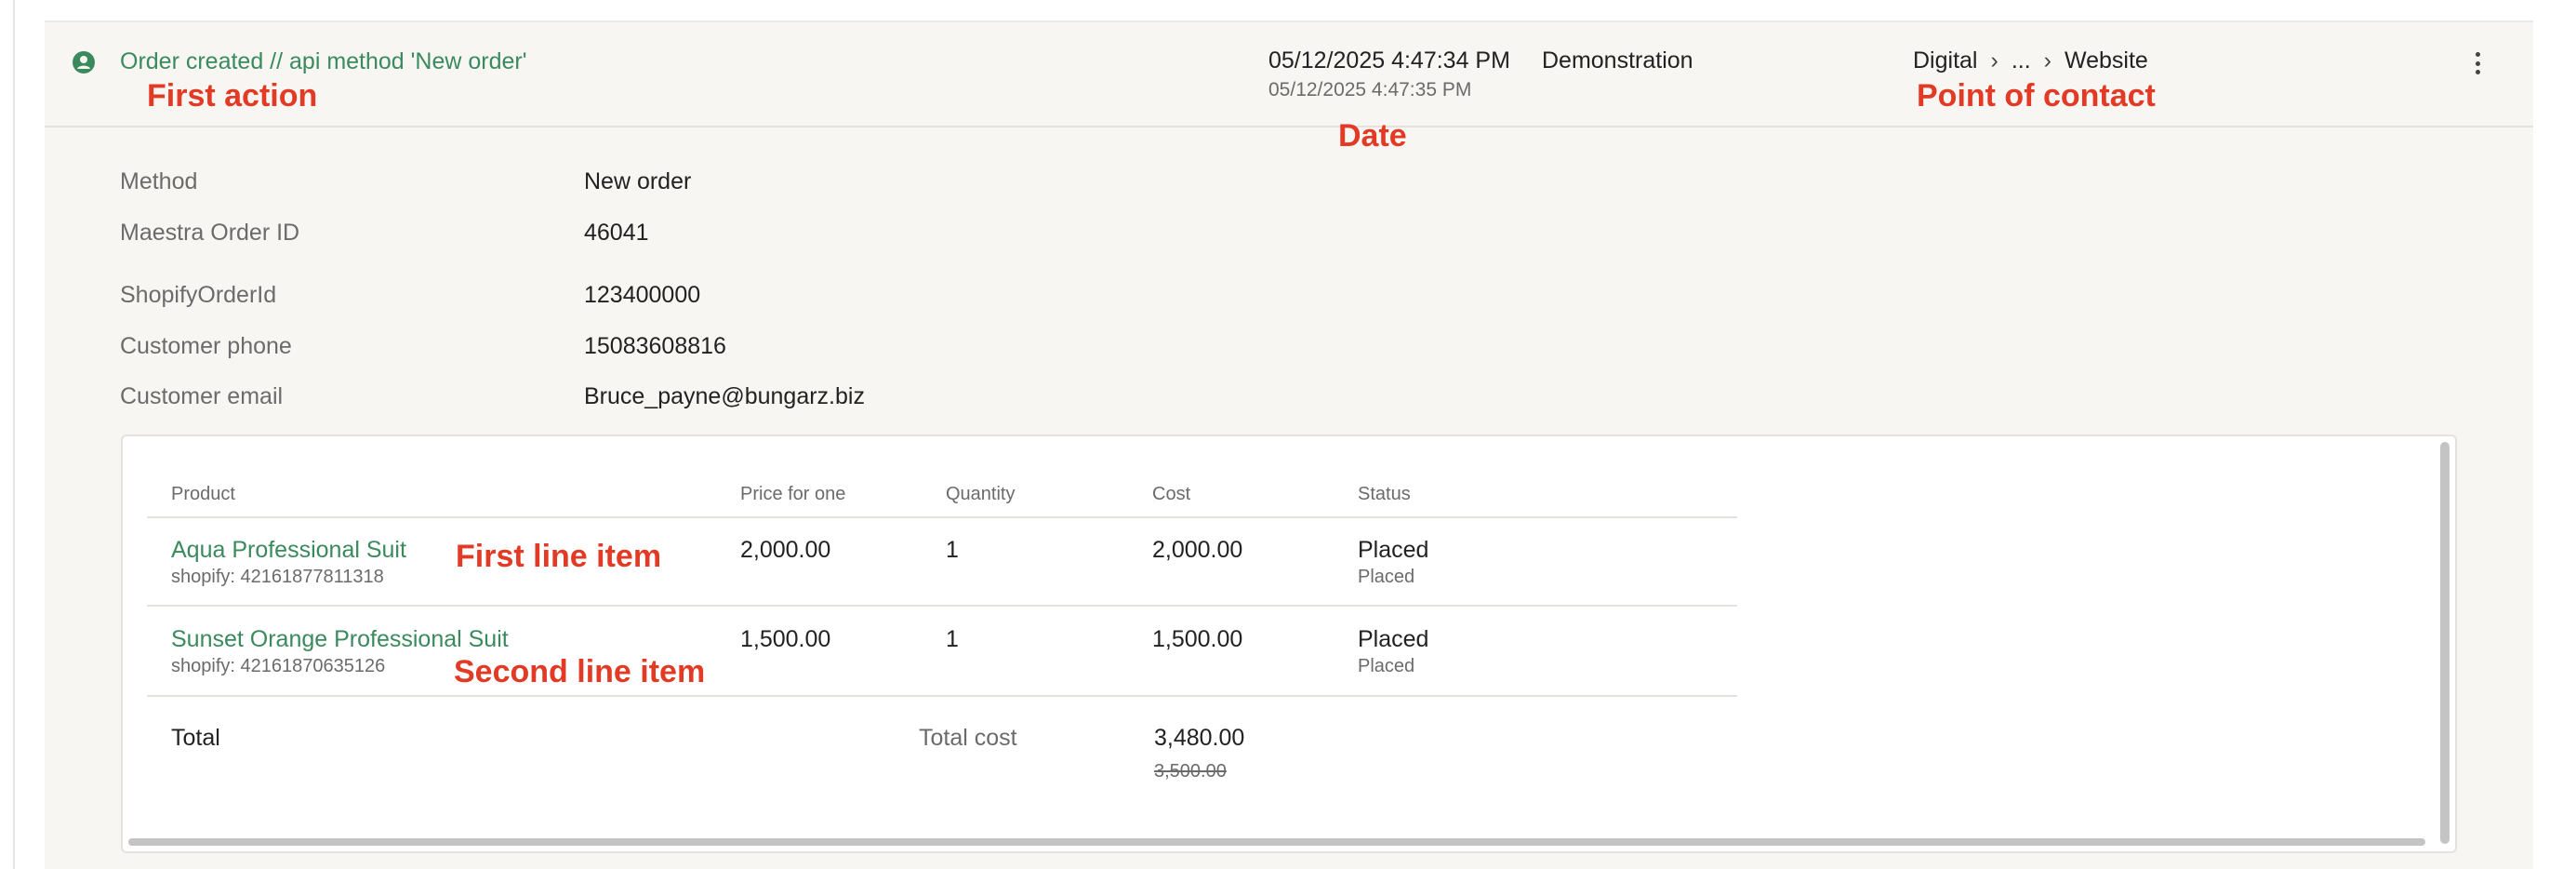  I want to click on field-label-email: Customer email, so click(202, 396).